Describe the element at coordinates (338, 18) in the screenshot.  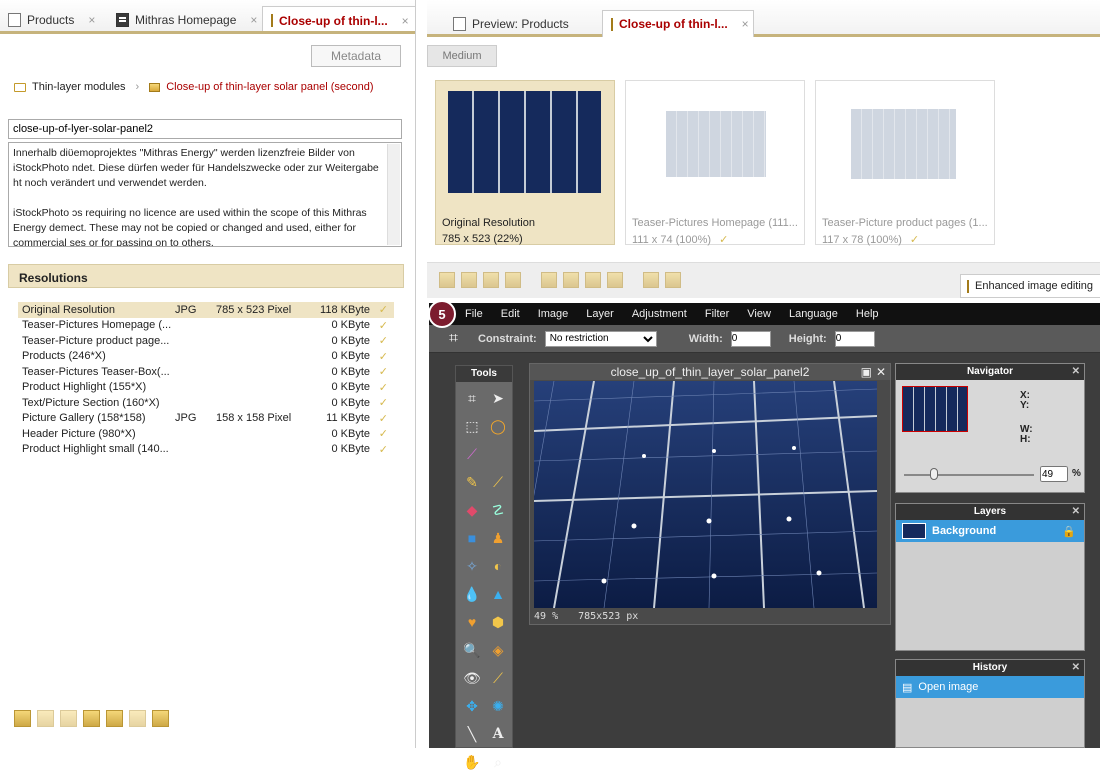
I see `tab-close-up: Close-up of thin-l... ×` at that location.